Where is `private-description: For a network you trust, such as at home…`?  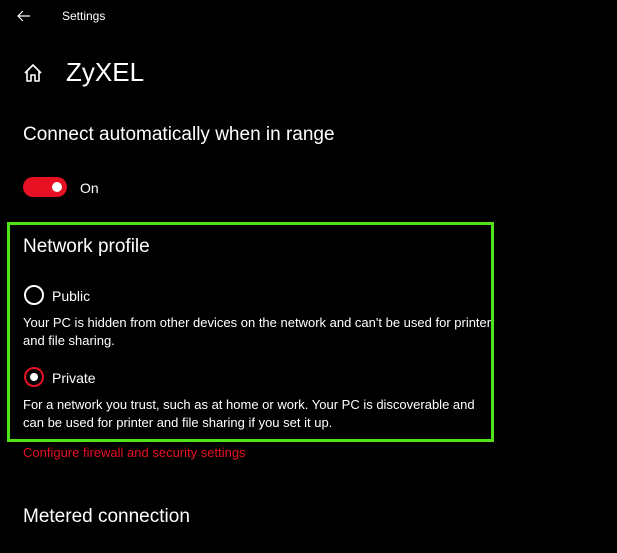
private-description: For a network you trust, such as at home… is located at coordinates (249, 413).